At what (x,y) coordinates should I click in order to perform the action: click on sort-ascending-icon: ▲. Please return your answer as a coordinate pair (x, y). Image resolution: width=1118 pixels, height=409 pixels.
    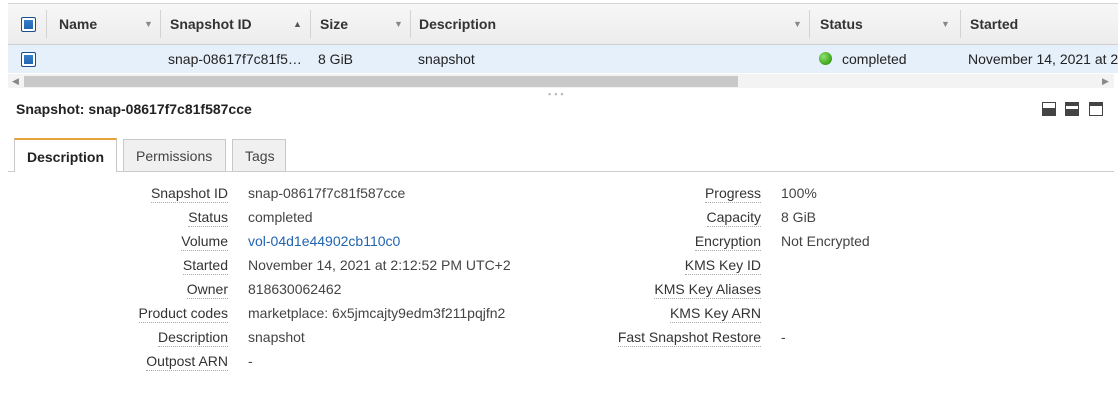
    Looking at the image, I should click on (297, 24).